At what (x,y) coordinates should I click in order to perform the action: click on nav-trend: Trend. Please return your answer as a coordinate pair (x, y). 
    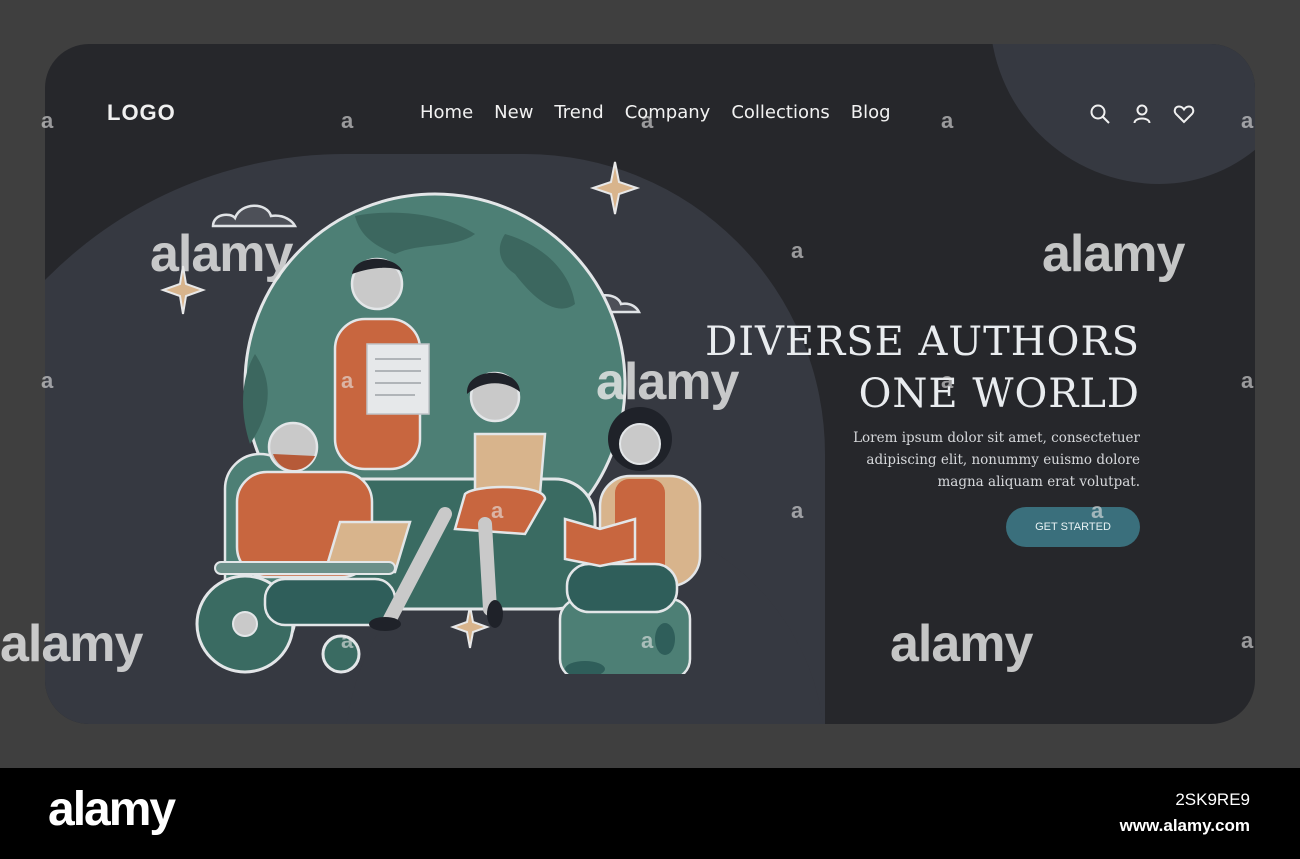
    Looking at the image, I should click on (578, 112).